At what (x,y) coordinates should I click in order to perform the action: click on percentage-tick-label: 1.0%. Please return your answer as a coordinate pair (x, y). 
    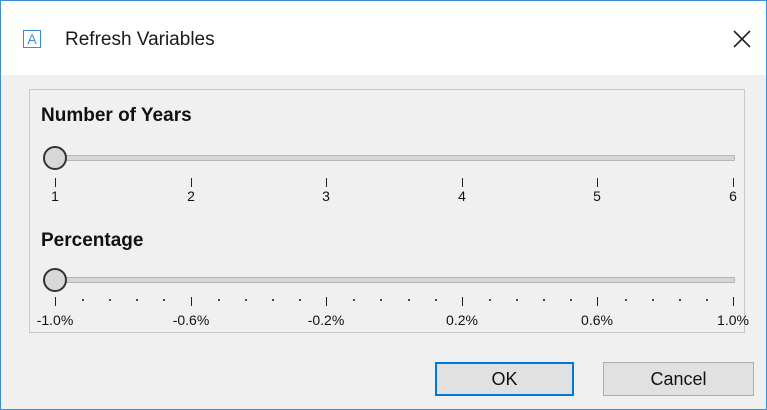
    Looking at the image, I should click on (733, 320).